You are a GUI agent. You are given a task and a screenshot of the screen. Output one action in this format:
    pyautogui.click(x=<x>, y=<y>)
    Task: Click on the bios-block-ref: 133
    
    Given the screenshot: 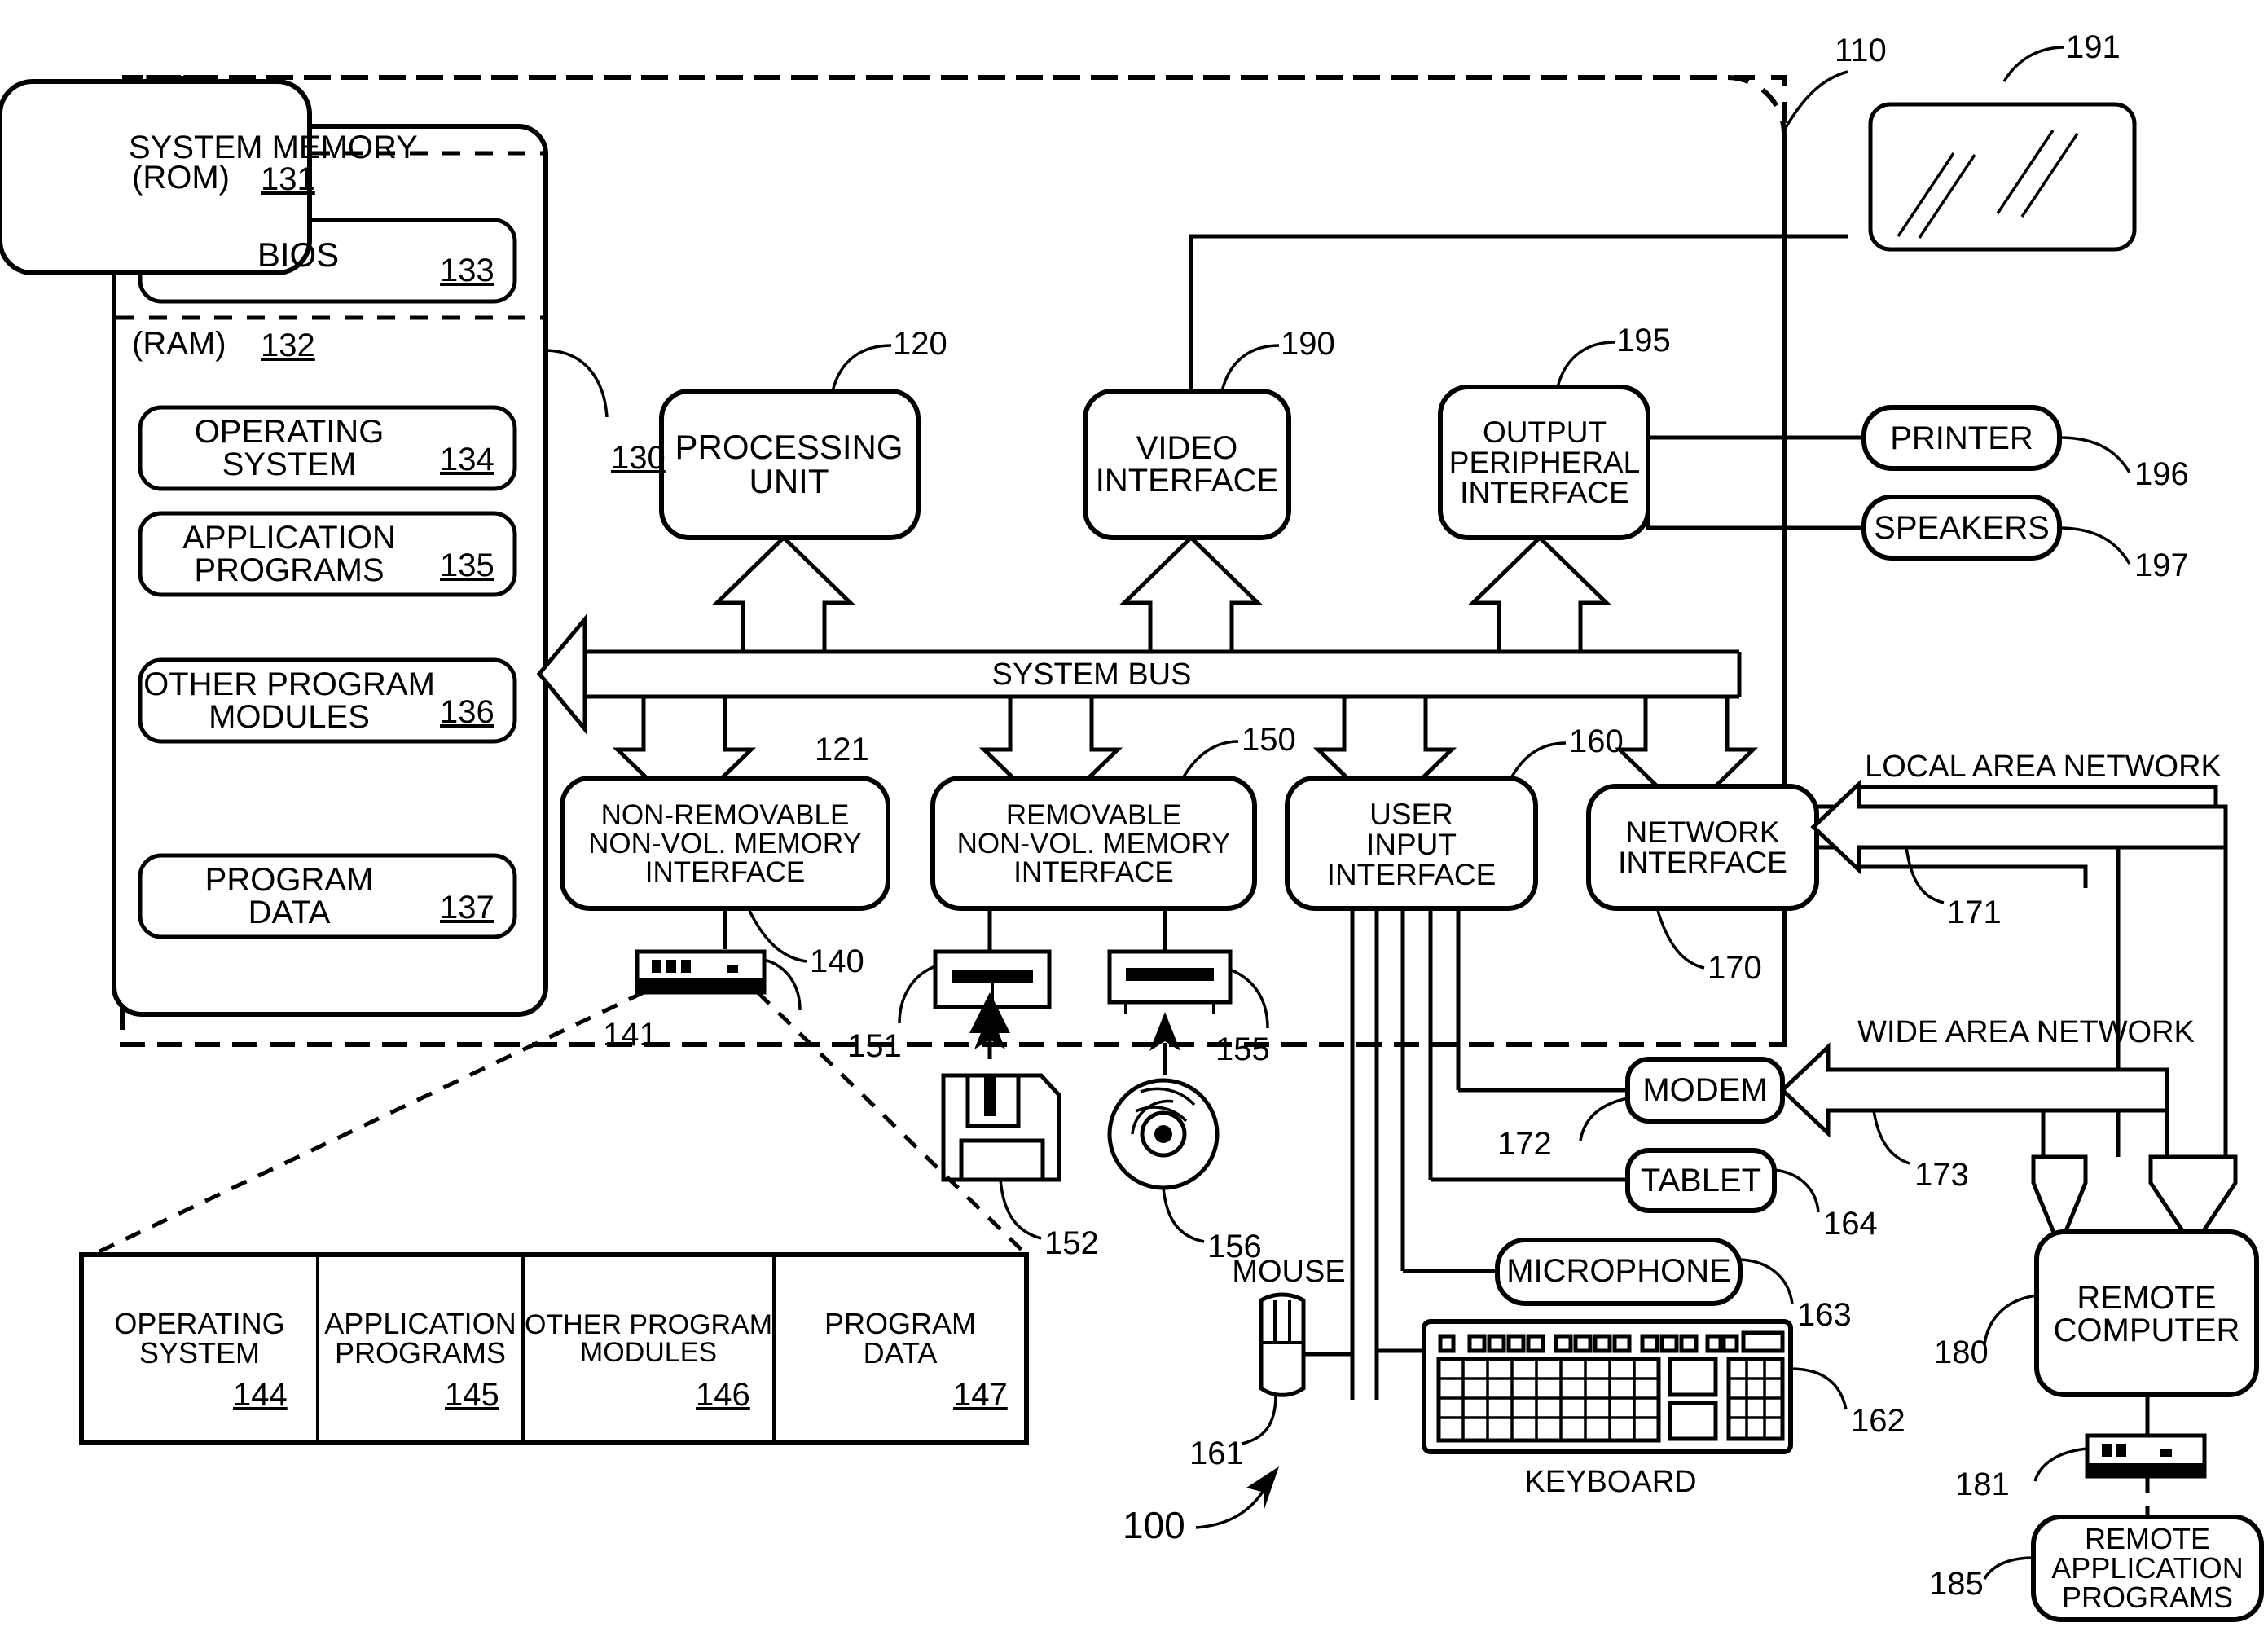 What is the action you would take?
    pyautogui.click(x=467, y=271)
    